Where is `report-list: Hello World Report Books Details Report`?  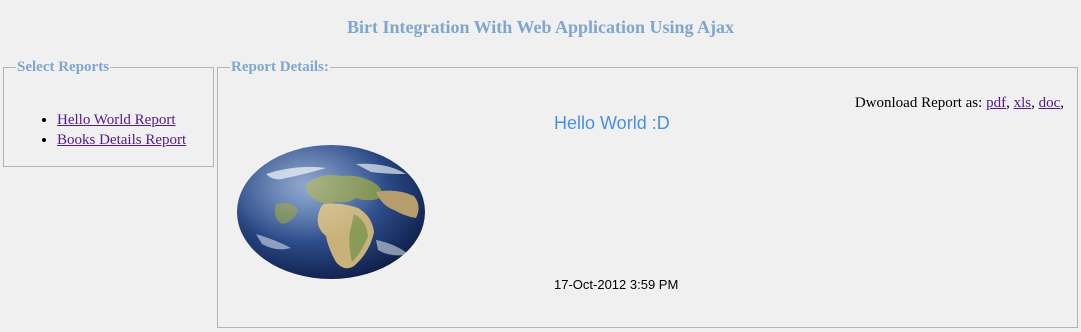 report-list: Hello World Report Books Details Report is located at coordinates (111, 130).